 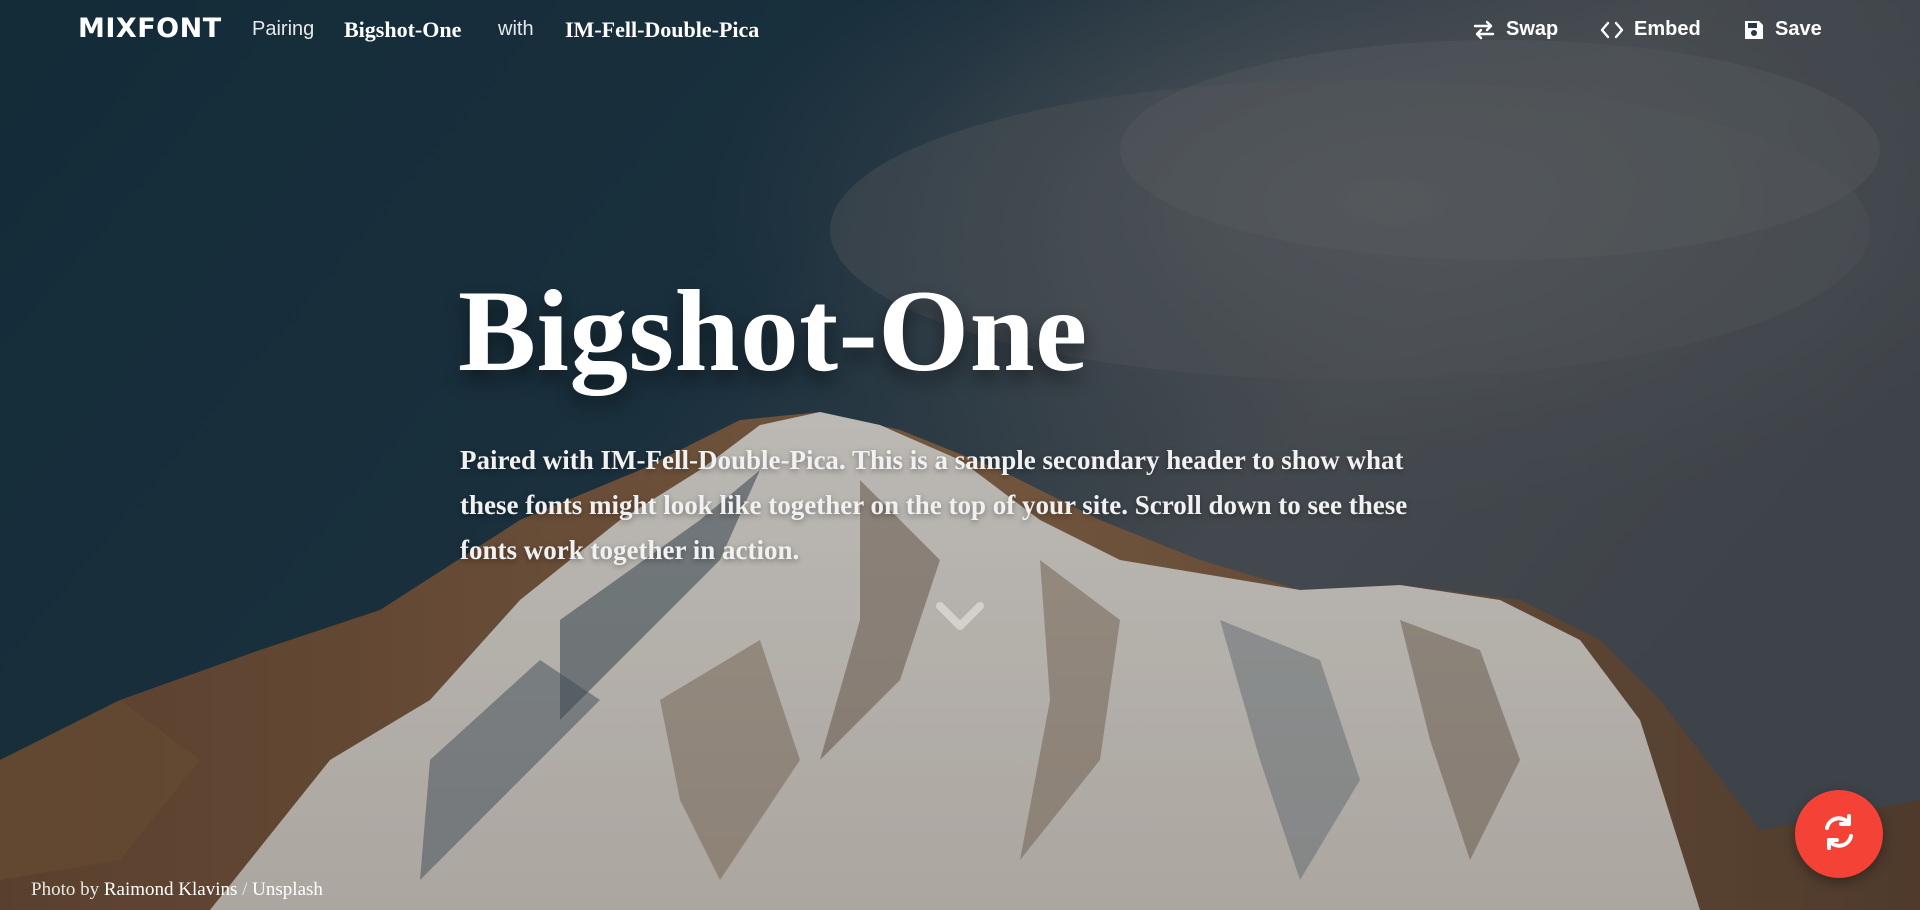 I want to click on save-button: Save, so click(x=1782, y=29).